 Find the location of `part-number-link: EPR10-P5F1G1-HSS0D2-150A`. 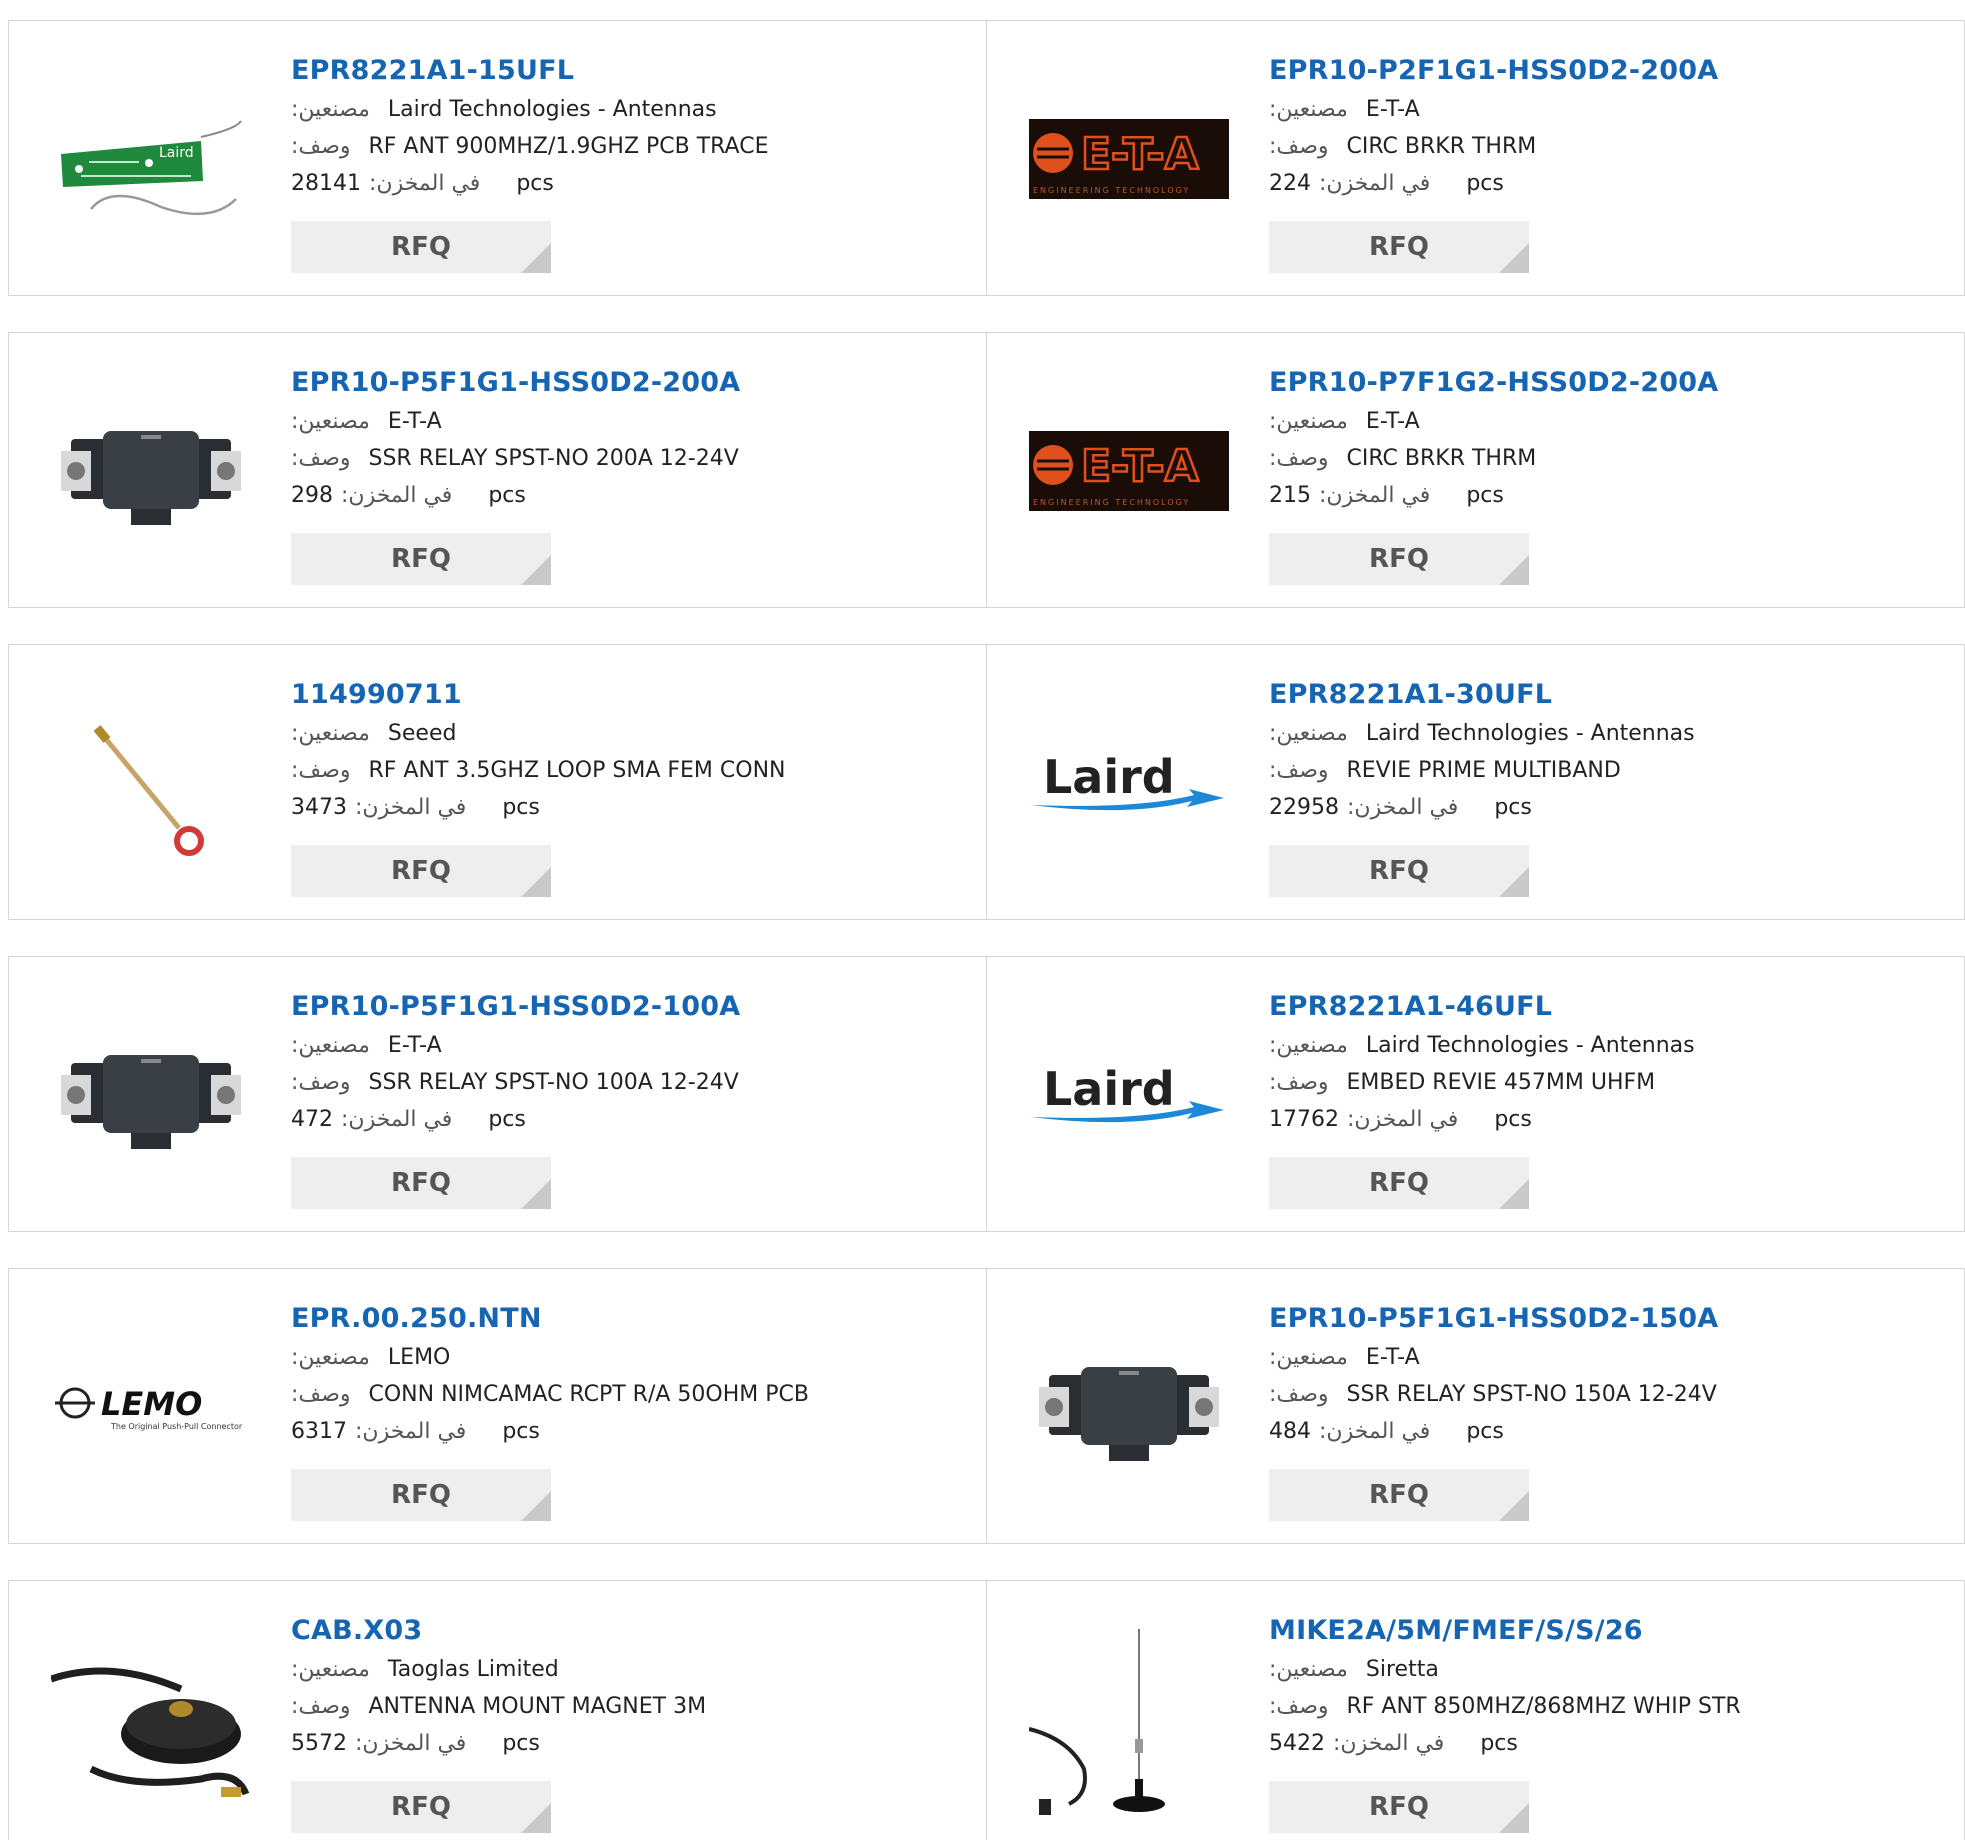

part-number-link: EPR10-P5F1G1-HSS0D2-150A is located at coordinates (1604, 1319).